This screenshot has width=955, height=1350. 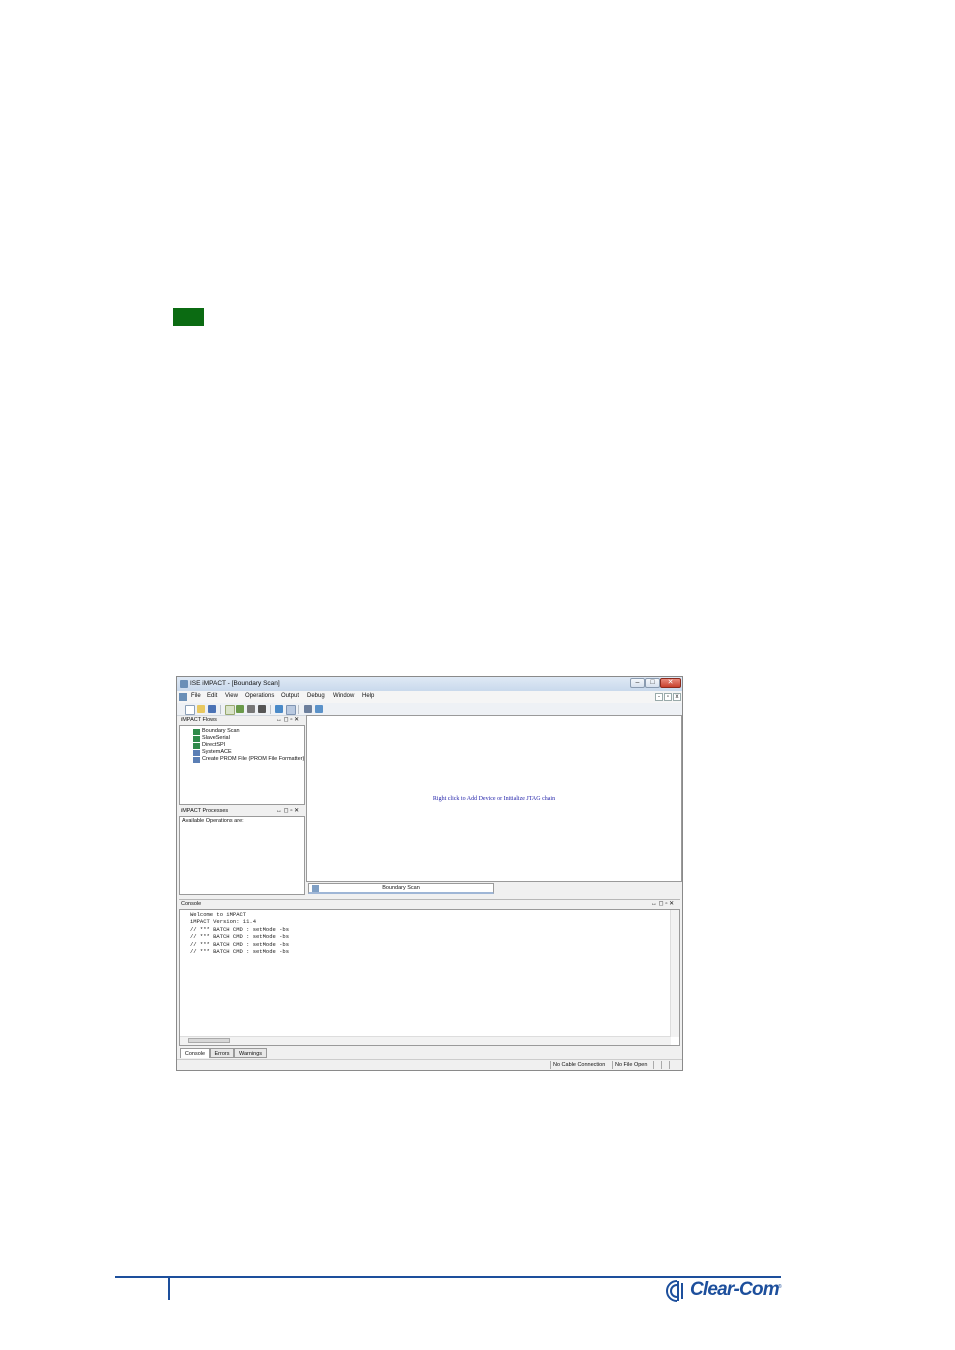 What do you see at coordinates (188, 317) in the screenshot?
I see `green-marker` at bounding box center [188, 317].